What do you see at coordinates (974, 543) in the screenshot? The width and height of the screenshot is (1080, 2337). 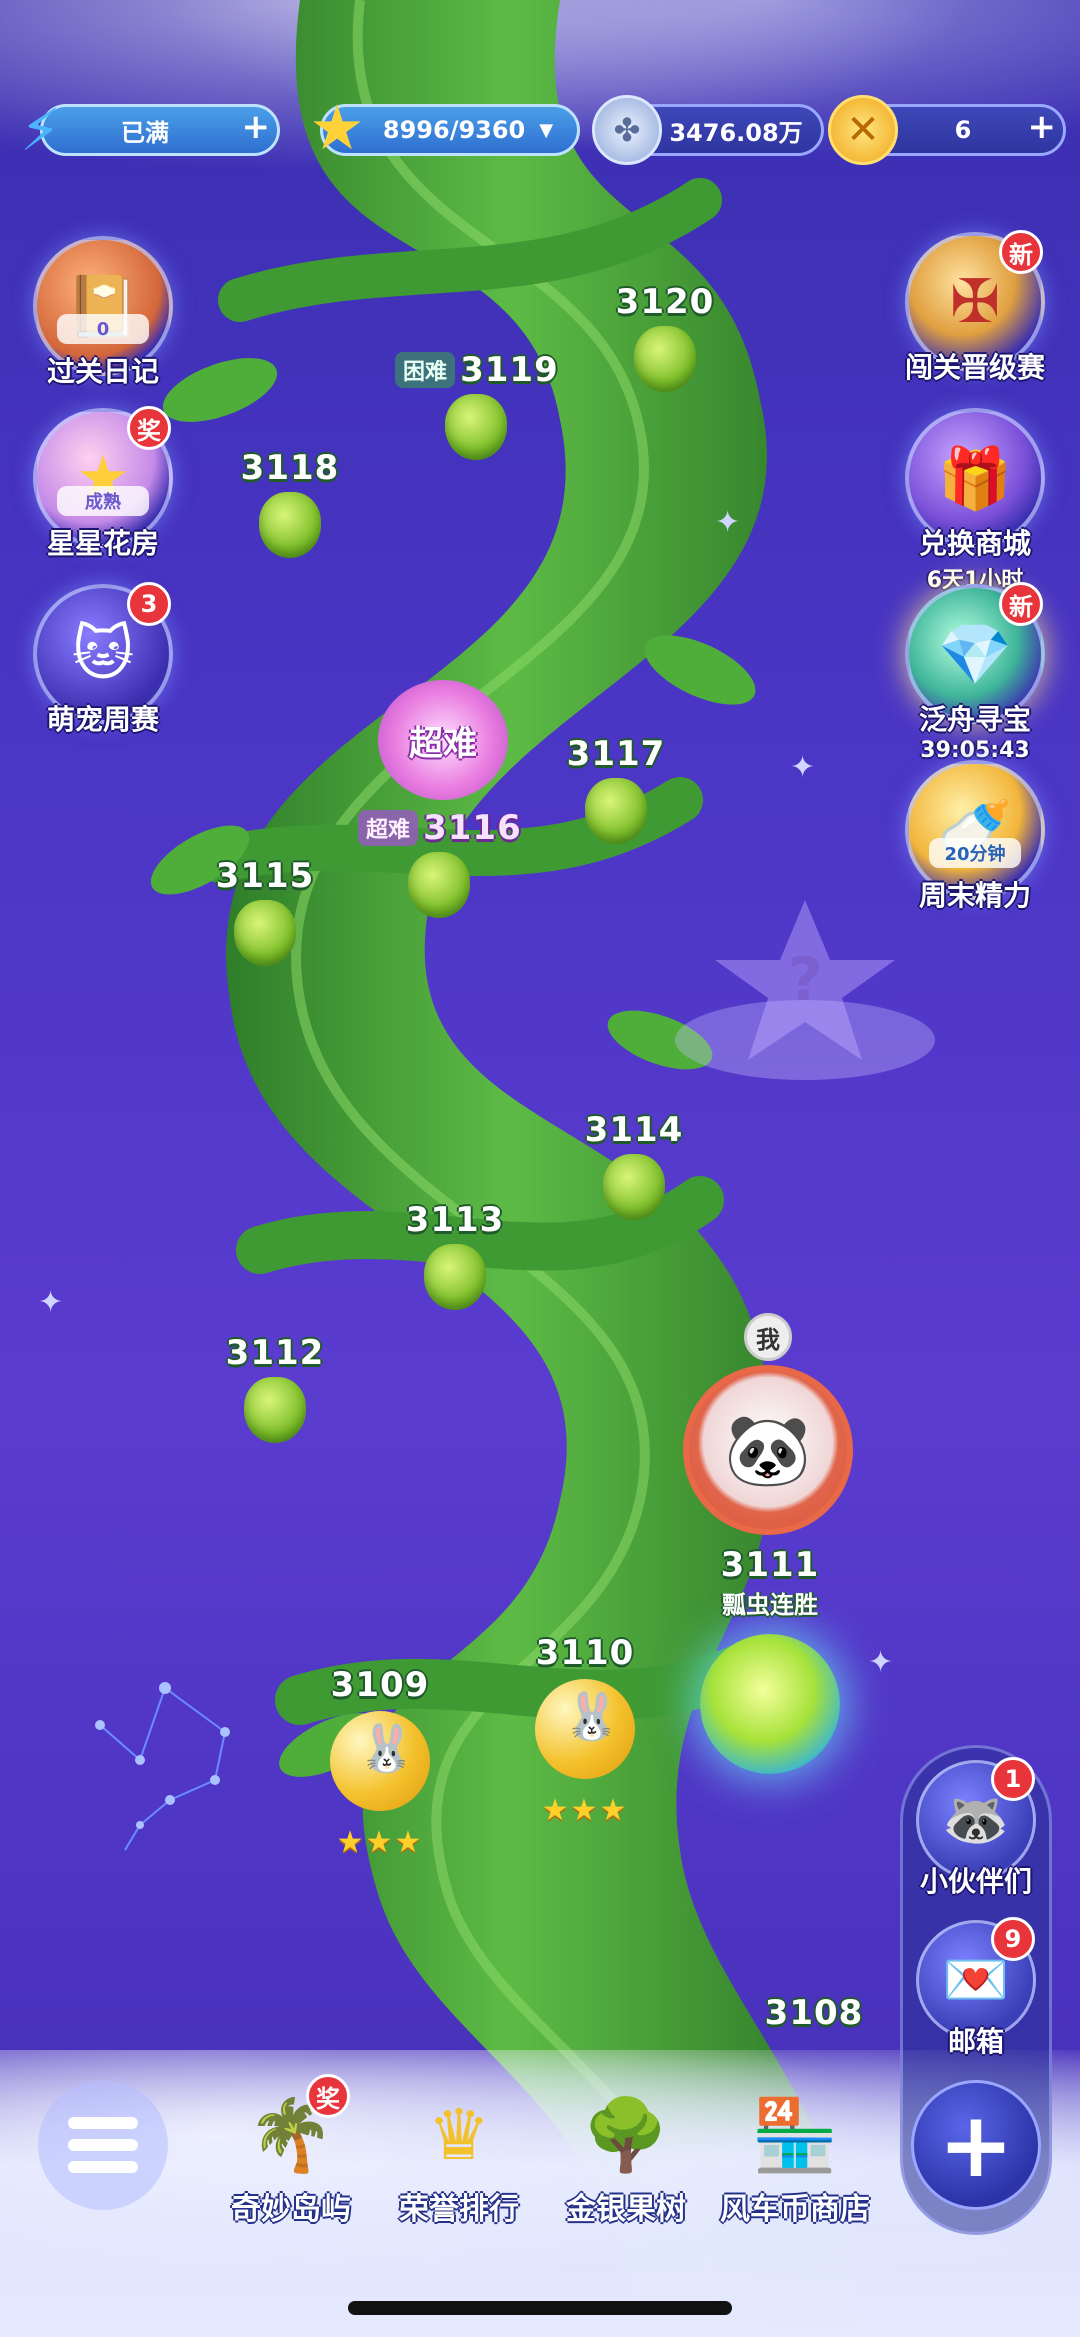 I see `exchange-mall-label: 兑换商城` at bounding box center [974, 543].